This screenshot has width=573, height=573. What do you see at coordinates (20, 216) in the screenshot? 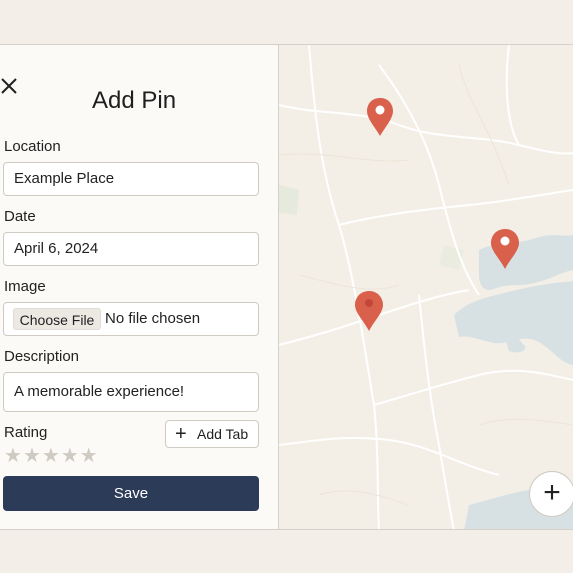
I see `date-label: Date` at bounding box center [20, 216].